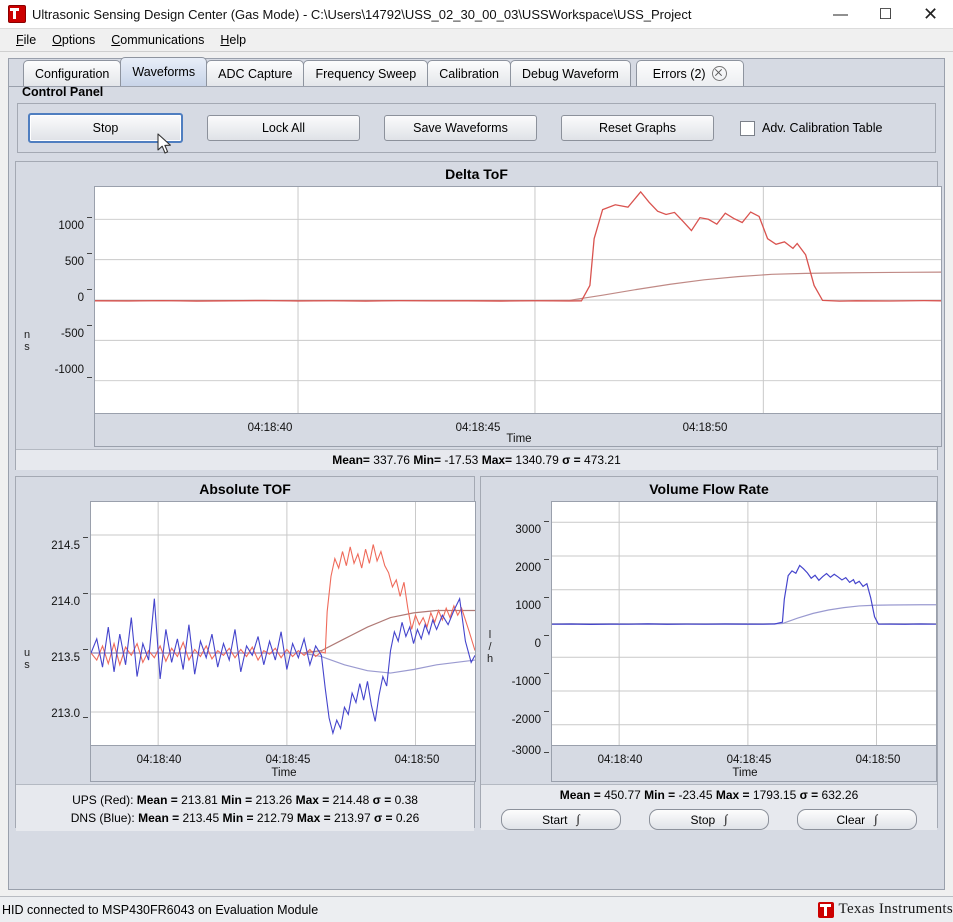 The height and width of the screenshot is (922, 953). I want to click on tab-errors: Errors (2), so click(689, 73).